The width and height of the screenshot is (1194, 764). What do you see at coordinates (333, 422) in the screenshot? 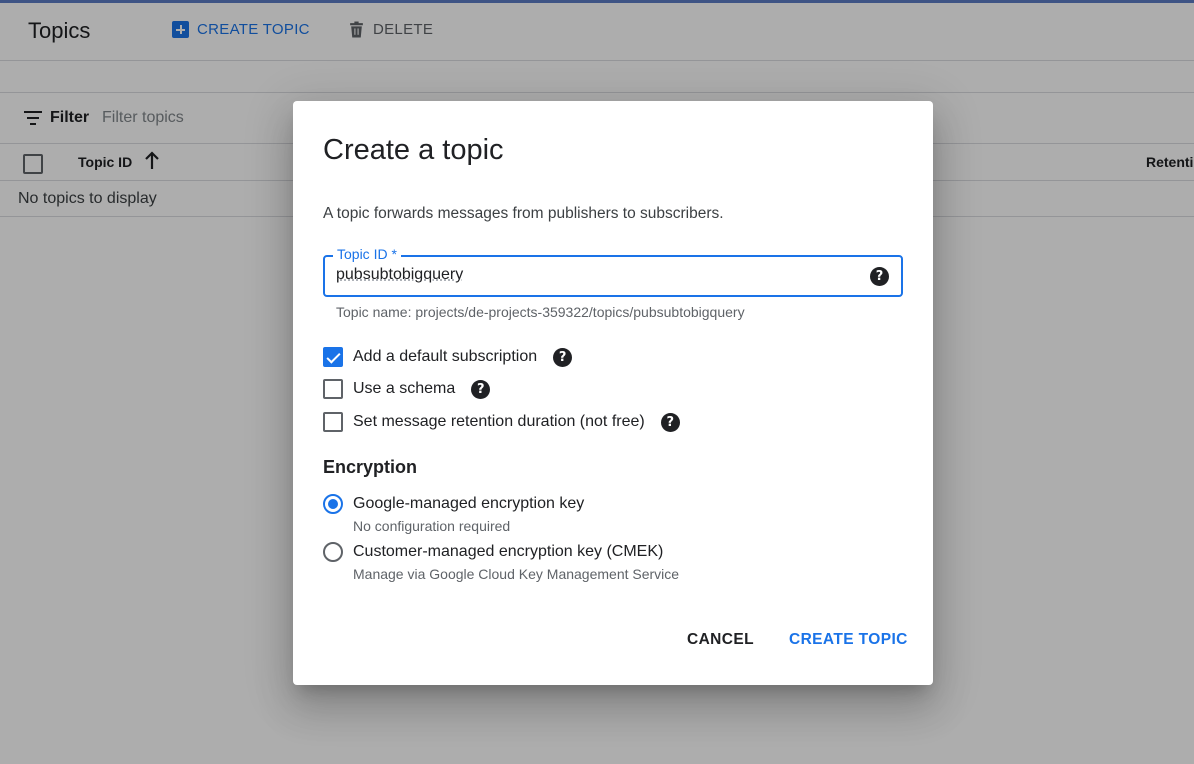
I see `retention-duration-checkbox` at bounding box center [333, 422].